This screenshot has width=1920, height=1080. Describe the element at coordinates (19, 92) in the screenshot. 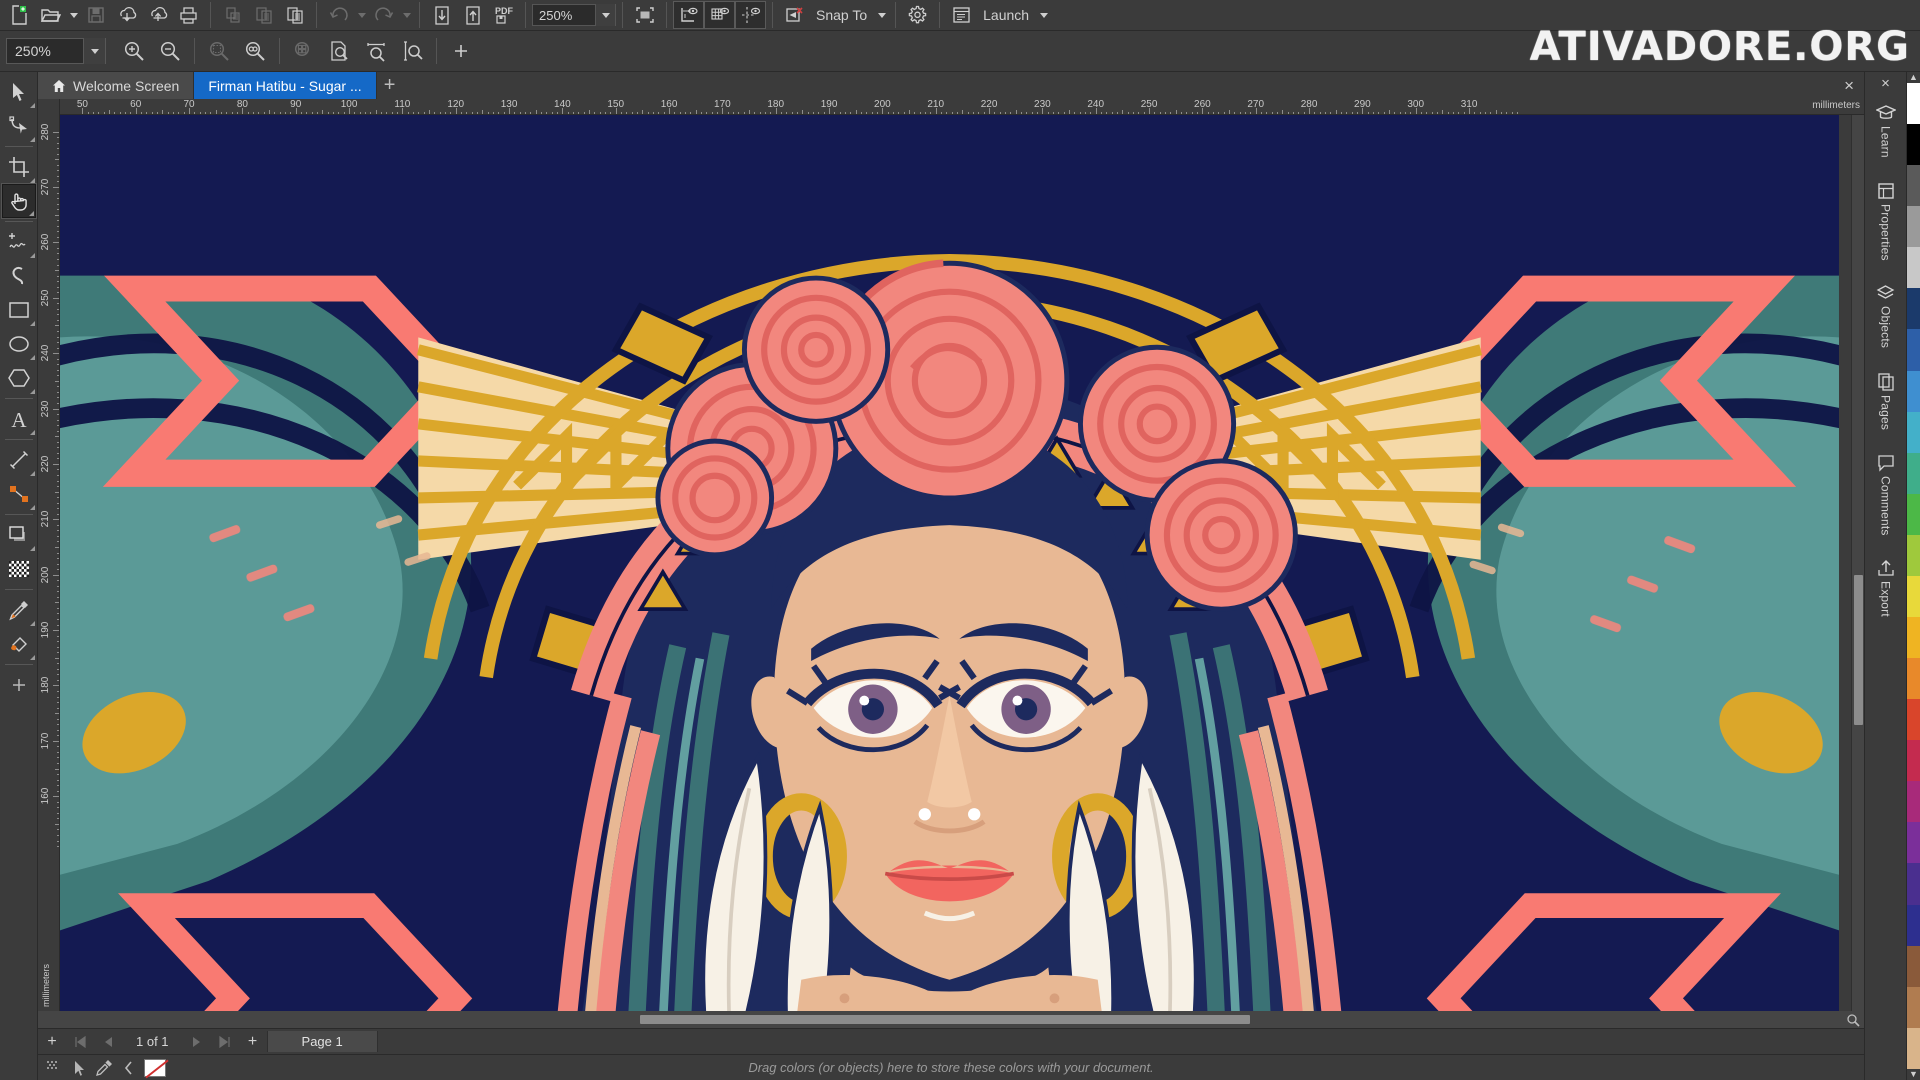

I see `tool-pick` at that location.